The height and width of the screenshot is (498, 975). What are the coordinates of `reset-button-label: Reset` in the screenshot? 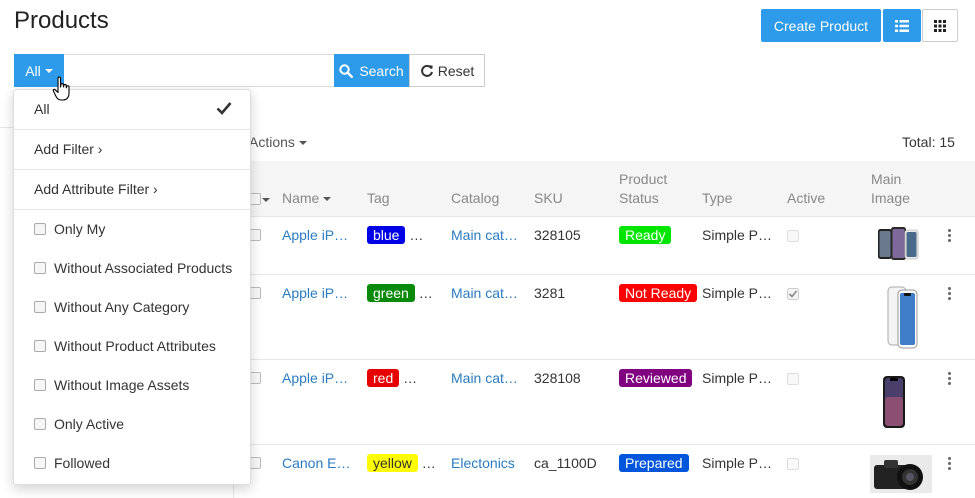 It's located at (456, 70).